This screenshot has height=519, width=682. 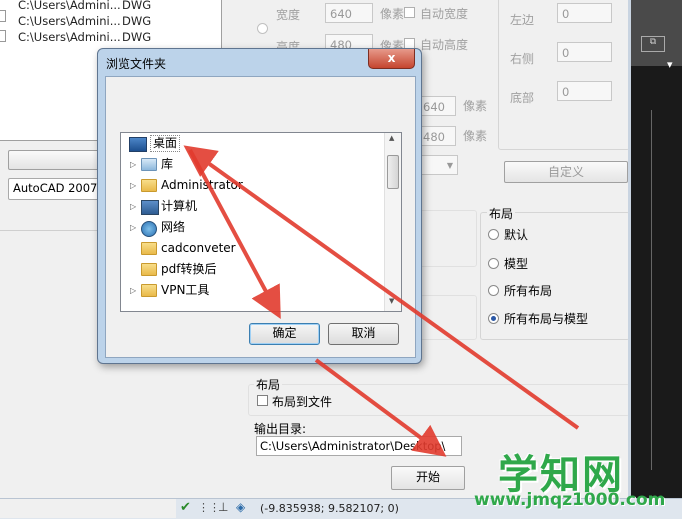 What do you see at coordinates (380, 407) in the screenshot?
I see `arrow-to-output` at bounding box center [380, 407].